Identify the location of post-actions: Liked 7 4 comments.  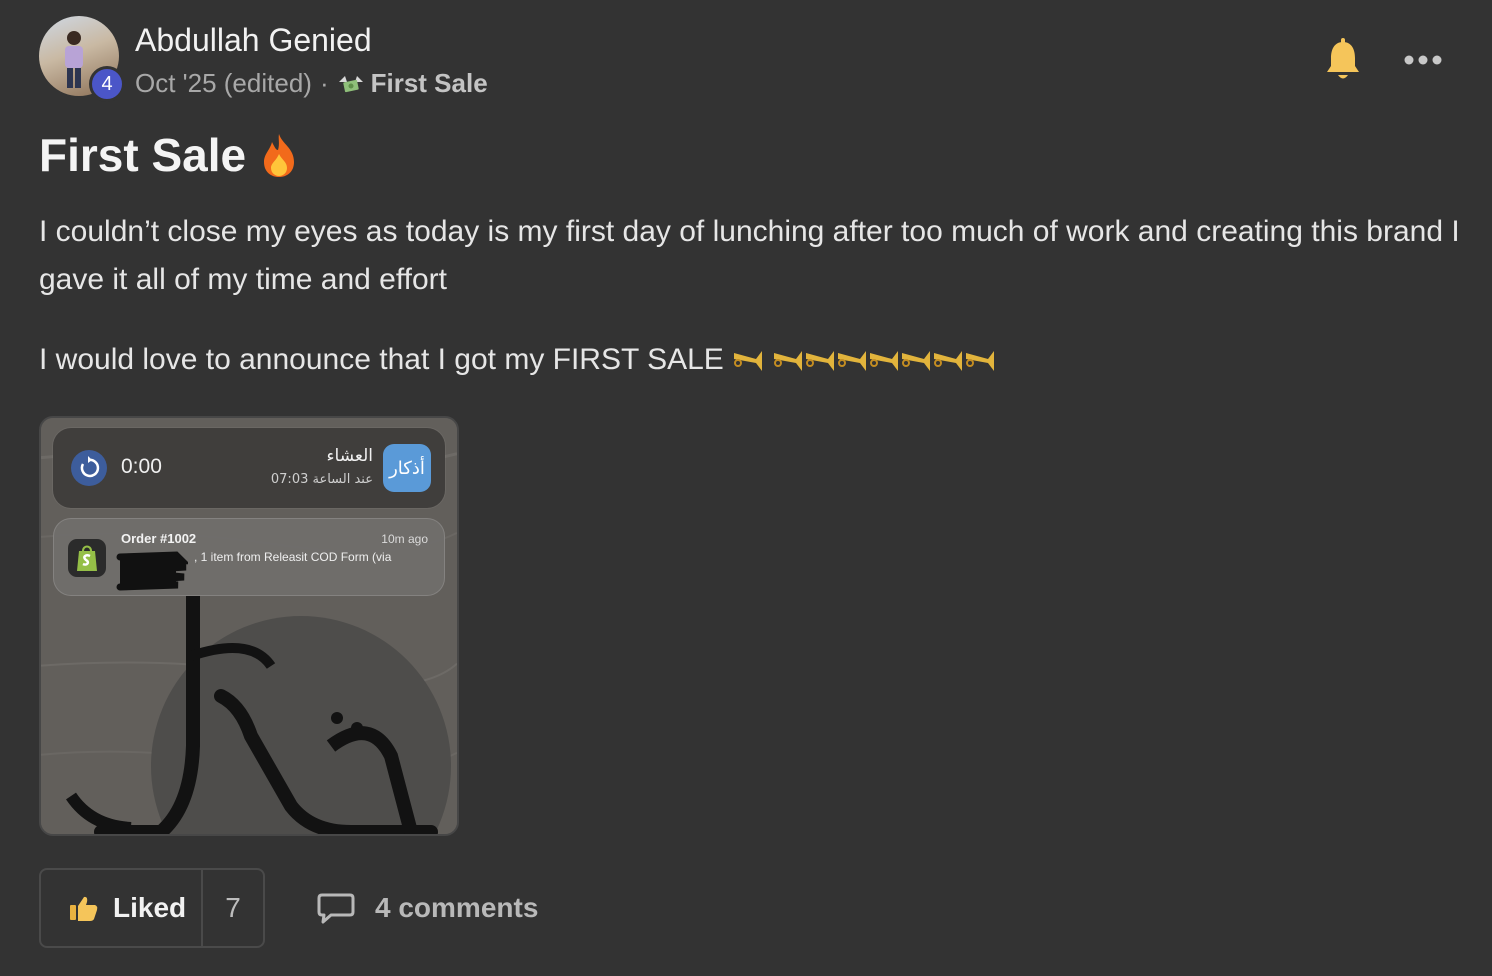
(339, 908).